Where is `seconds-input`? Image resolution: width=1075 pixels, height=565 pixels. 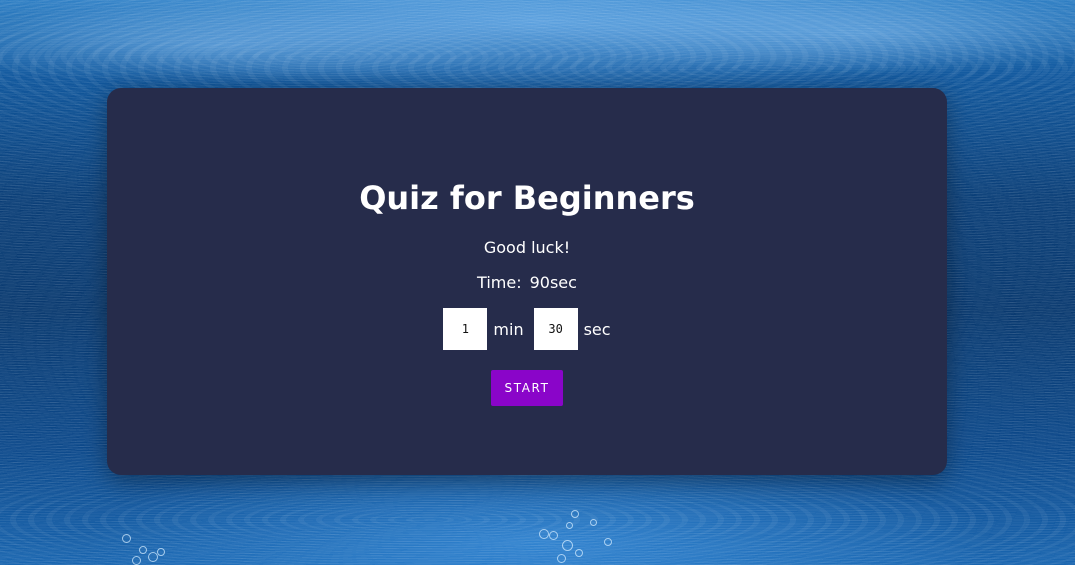 seconds-input is located at coordinates (555, 329).